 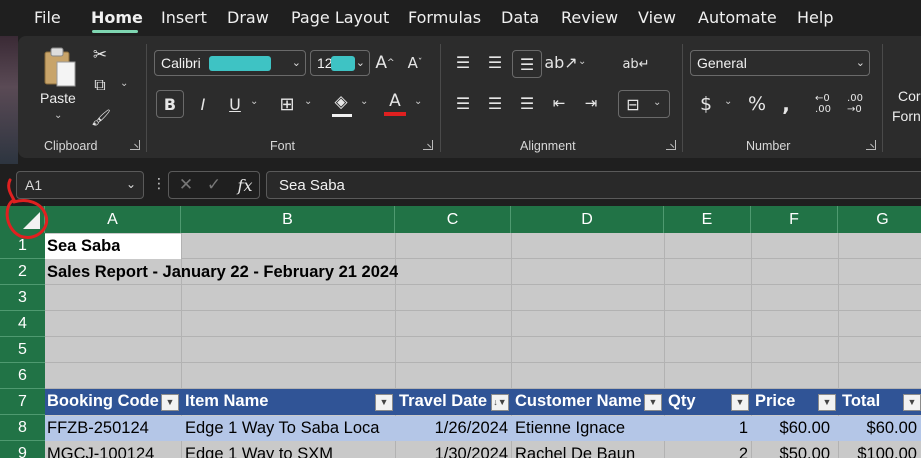 What do you see at coordinates (103, 401) in the screenshot?
I see `header-booking-code: Booking Code` at bounding box center [103, 401].